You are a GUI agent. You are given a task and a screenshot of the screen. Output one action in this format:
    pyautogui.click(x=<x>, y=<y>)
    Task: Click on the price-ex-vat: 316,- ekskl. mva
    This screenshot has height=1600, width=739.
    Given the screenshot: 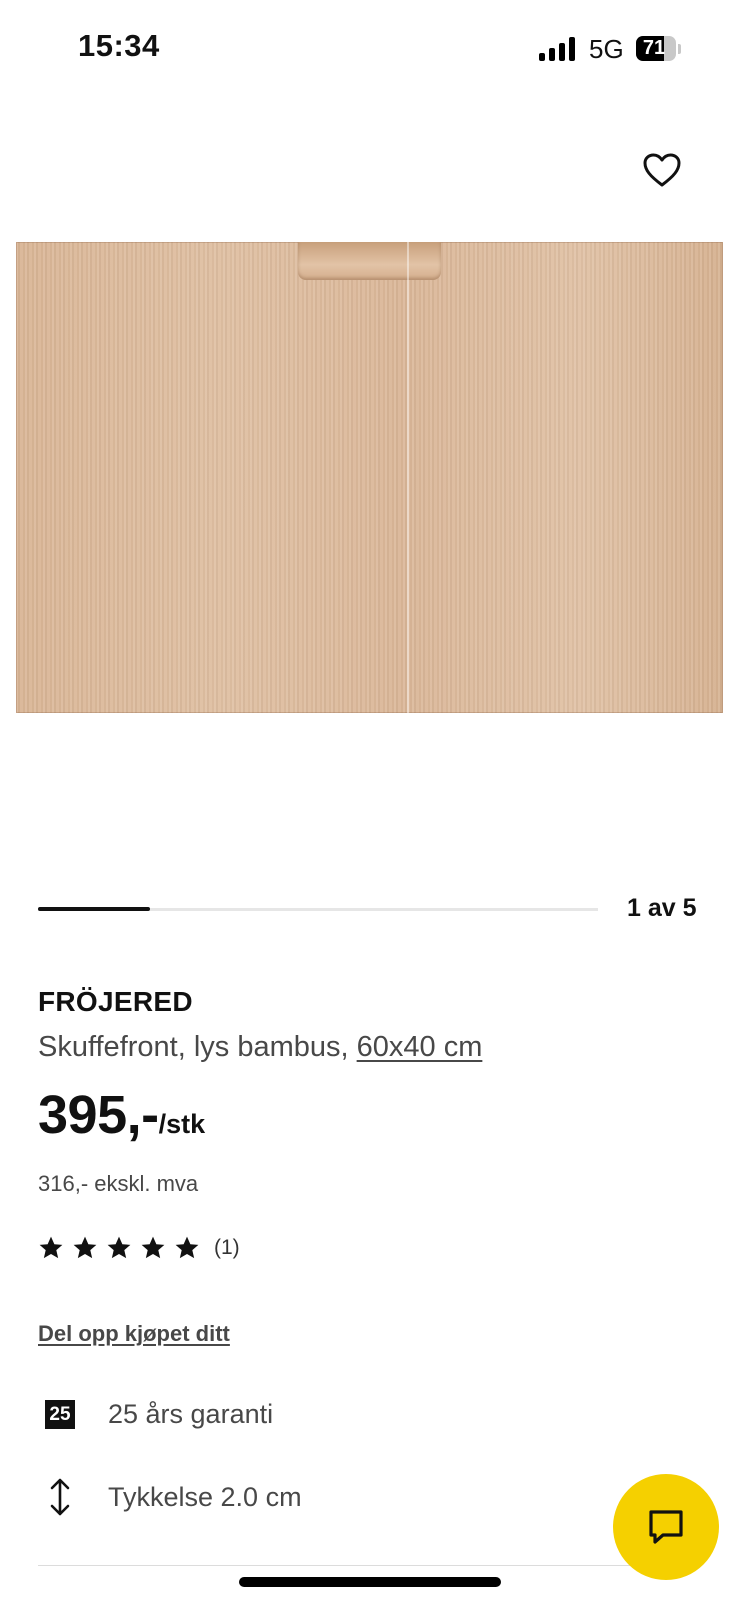 What is the action you would take?
    pyautogui.click(x=118, y=1183)
    